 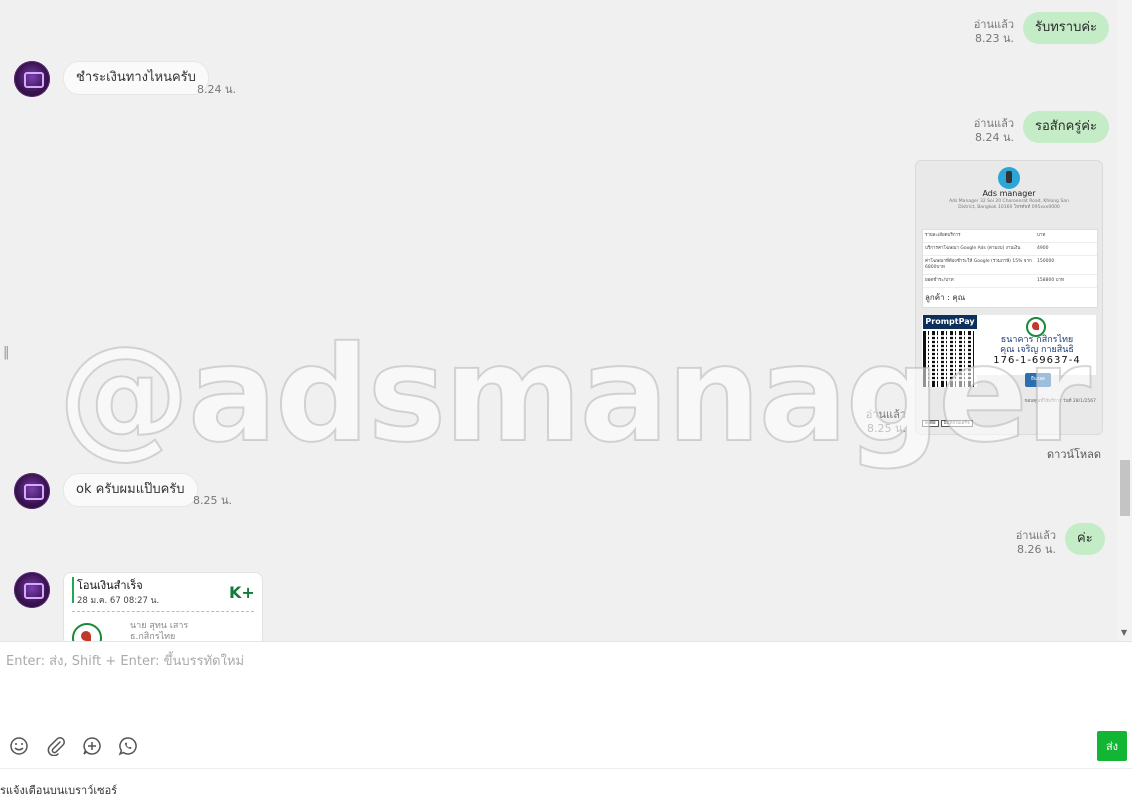 What do you see at coordinates (956, 423) in the screenshot?
I see `save-receipt-button: บันทึกใบเสร็จ` at bounding box center [956, 423].